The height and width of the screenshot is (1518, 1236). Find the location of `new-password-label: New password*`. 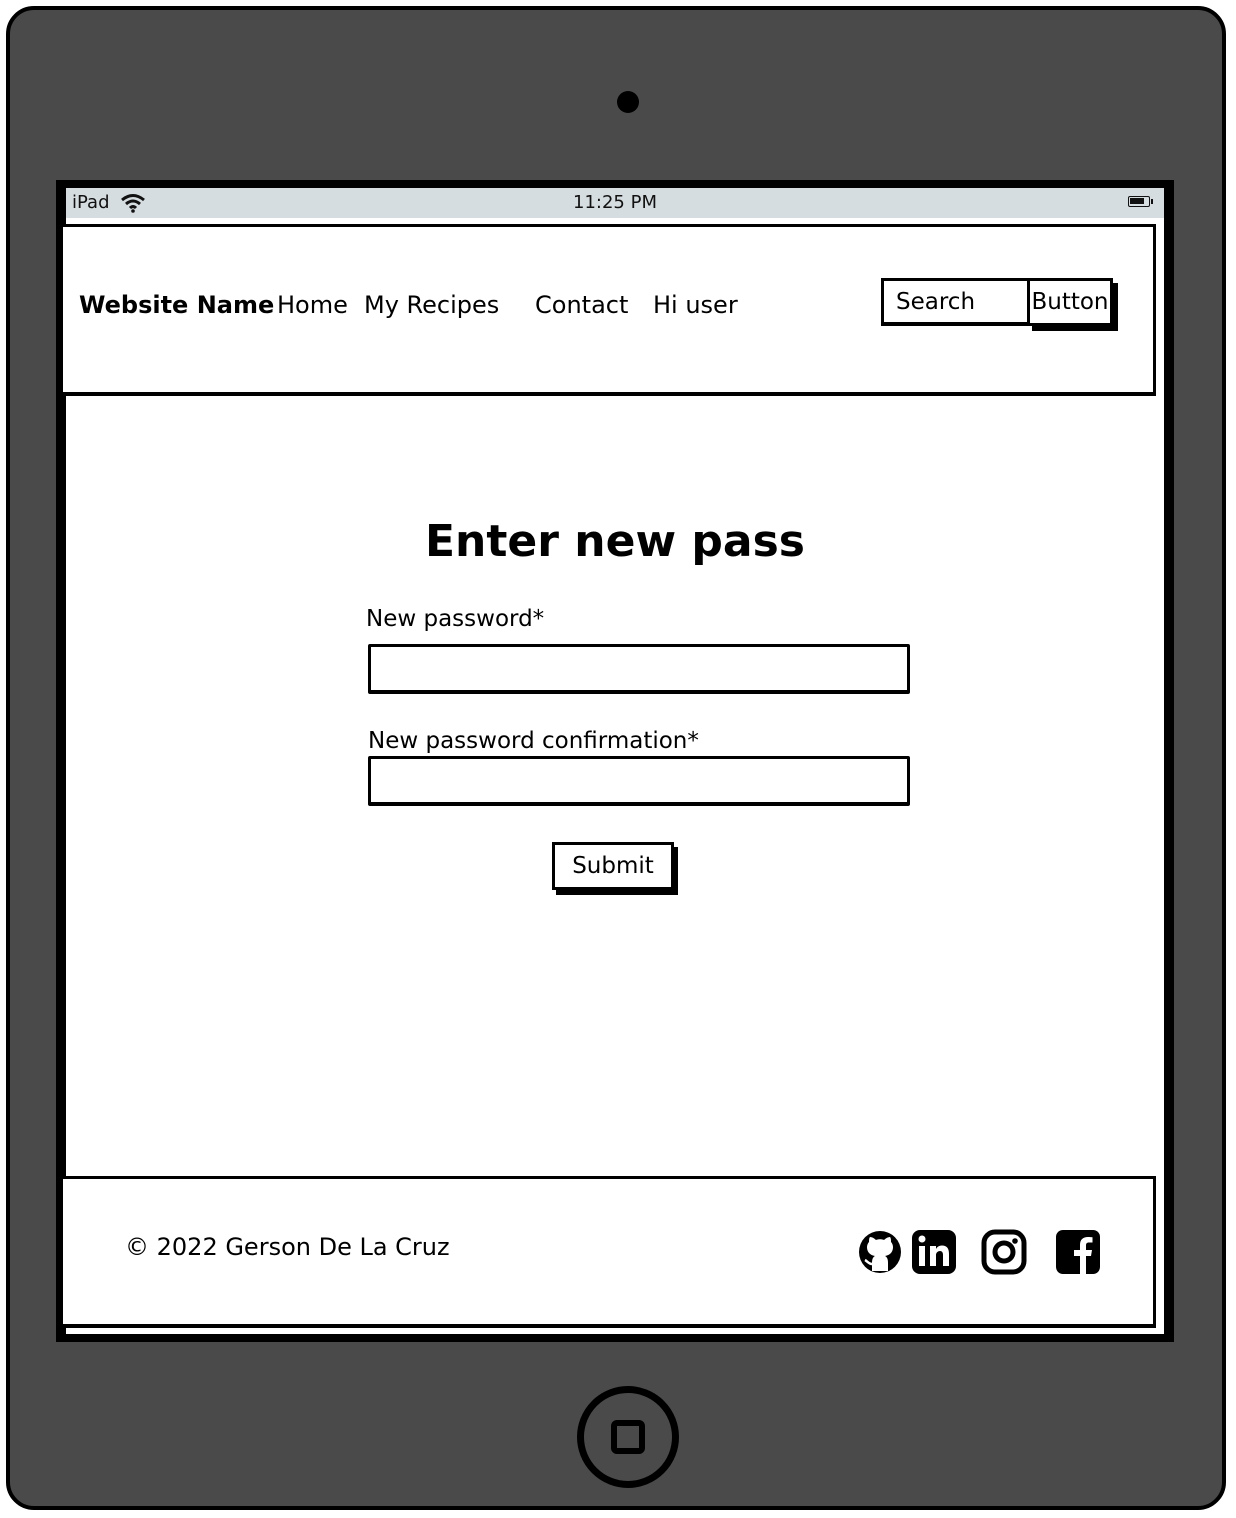

new-password-label: New password* is located at coordinates (455, 619).